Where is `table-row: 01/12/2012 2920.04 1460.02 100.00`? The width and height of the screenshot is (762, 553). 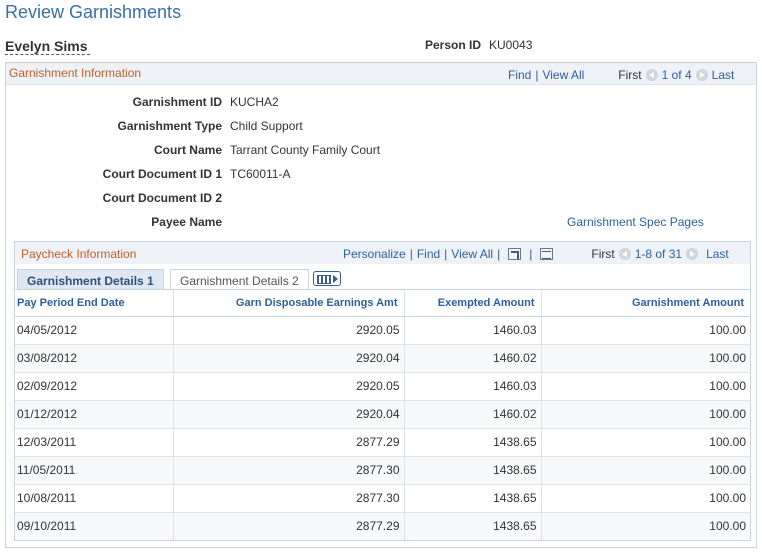 table-row: 01/12/2012 2920.04 1460.02 100.00 is located at coordinates (382, 413).